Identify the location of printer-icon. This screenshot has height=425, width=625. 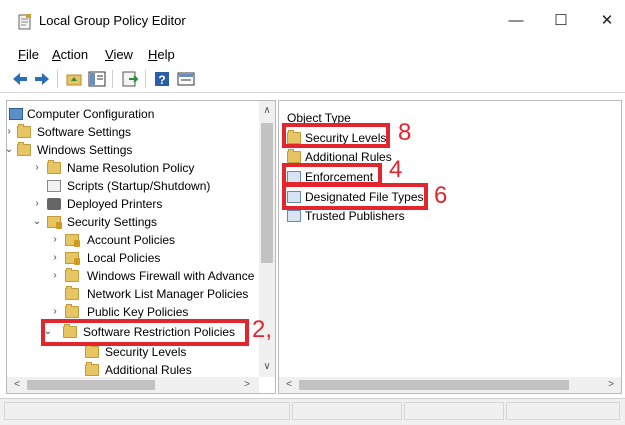
(54, 204).